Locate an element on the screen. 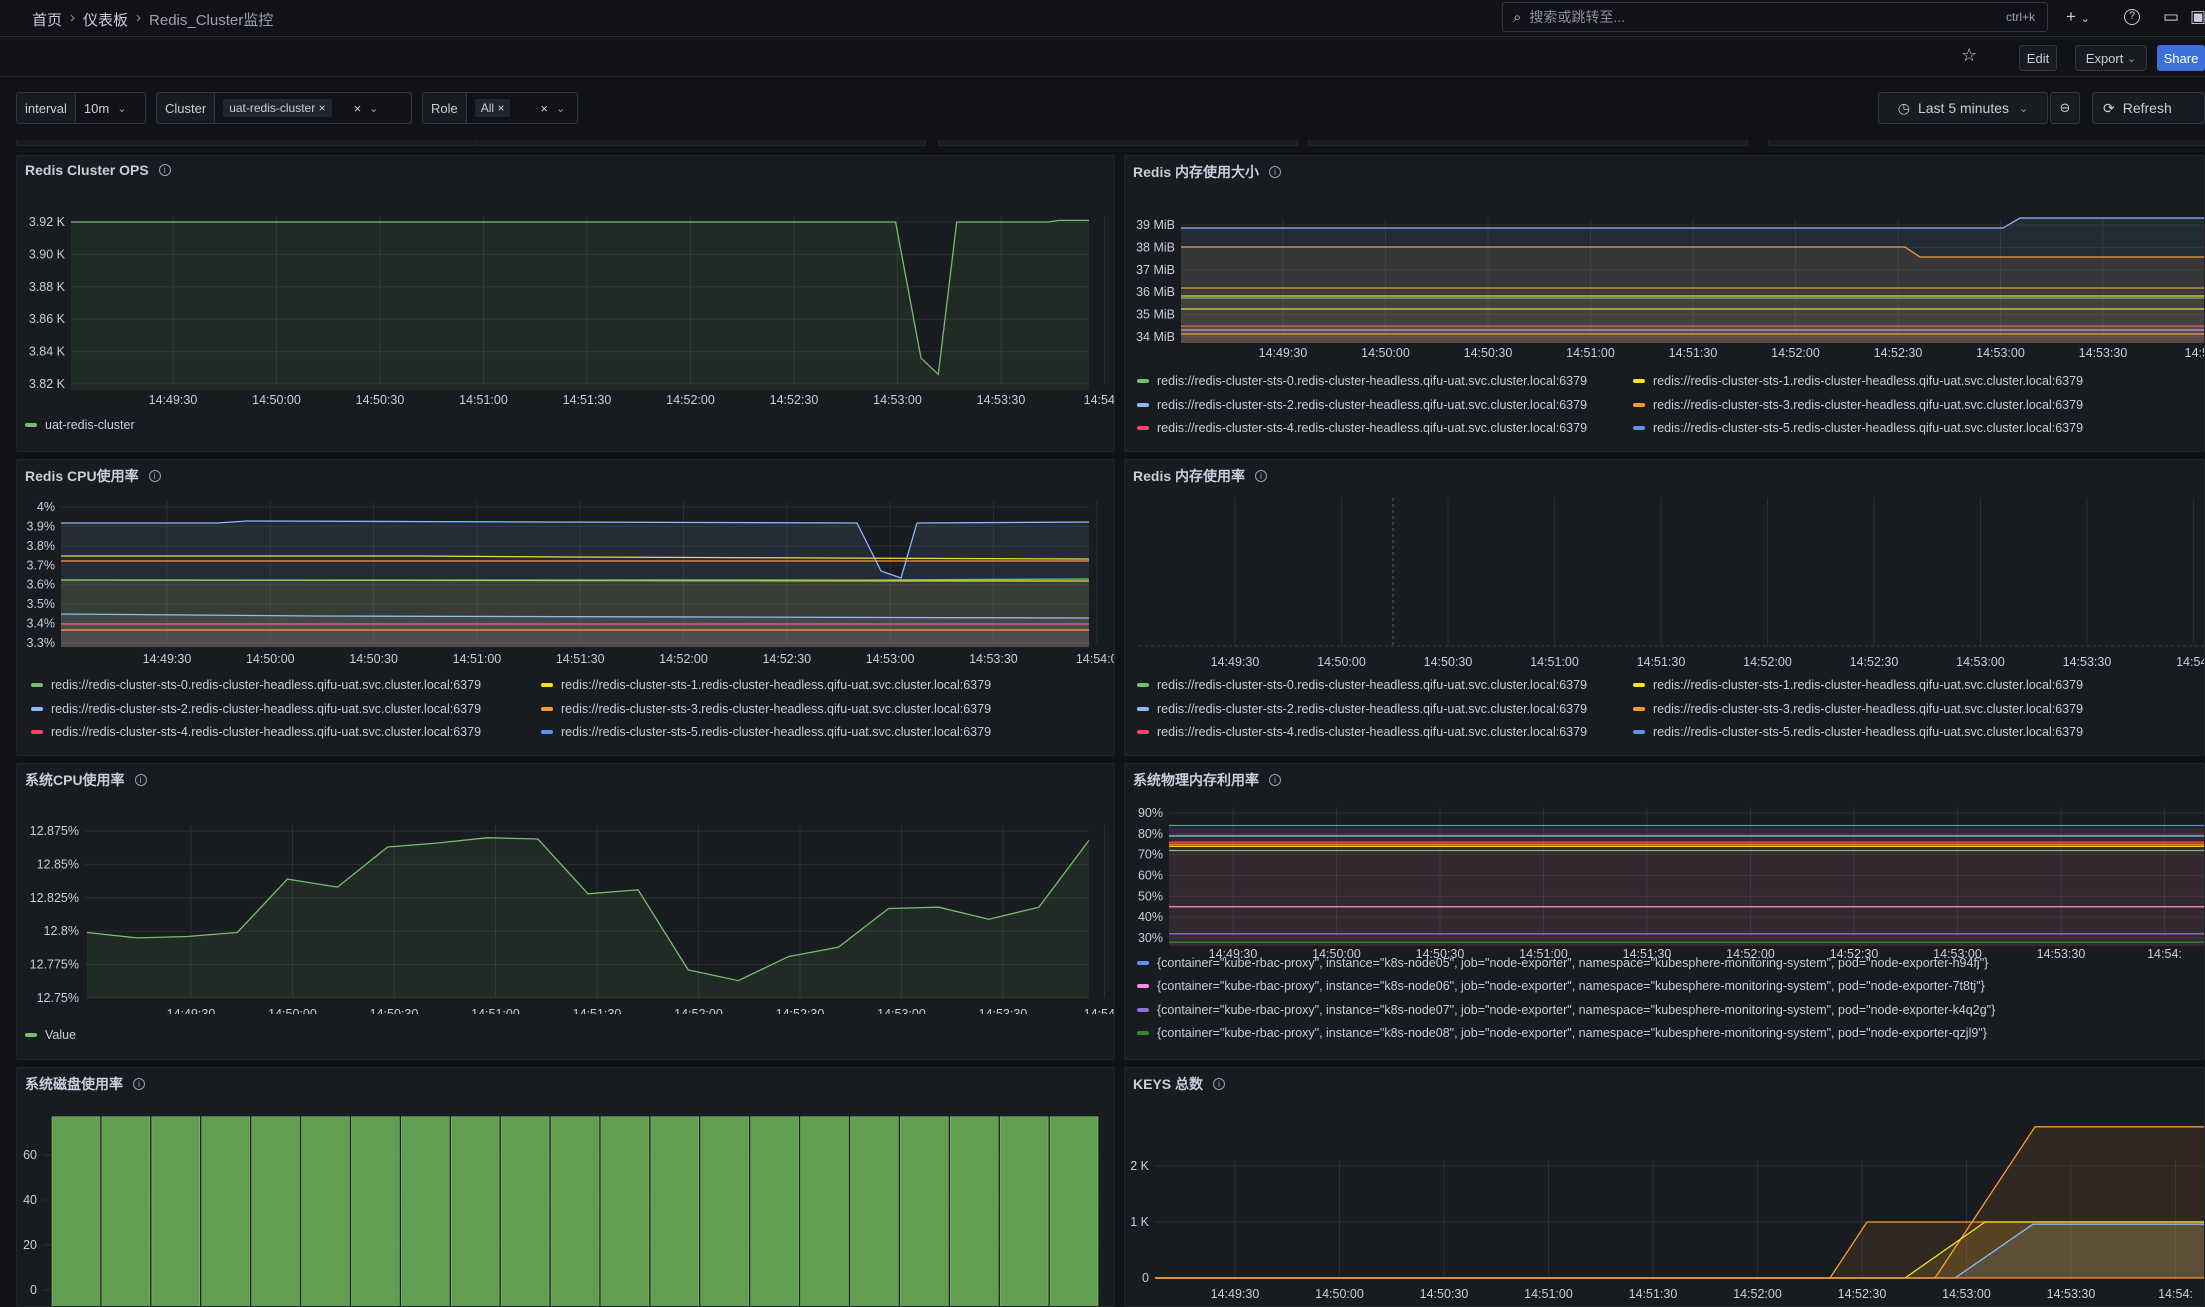  x-tick-label: 14:50:00 is located at coordinates (292, 1010).